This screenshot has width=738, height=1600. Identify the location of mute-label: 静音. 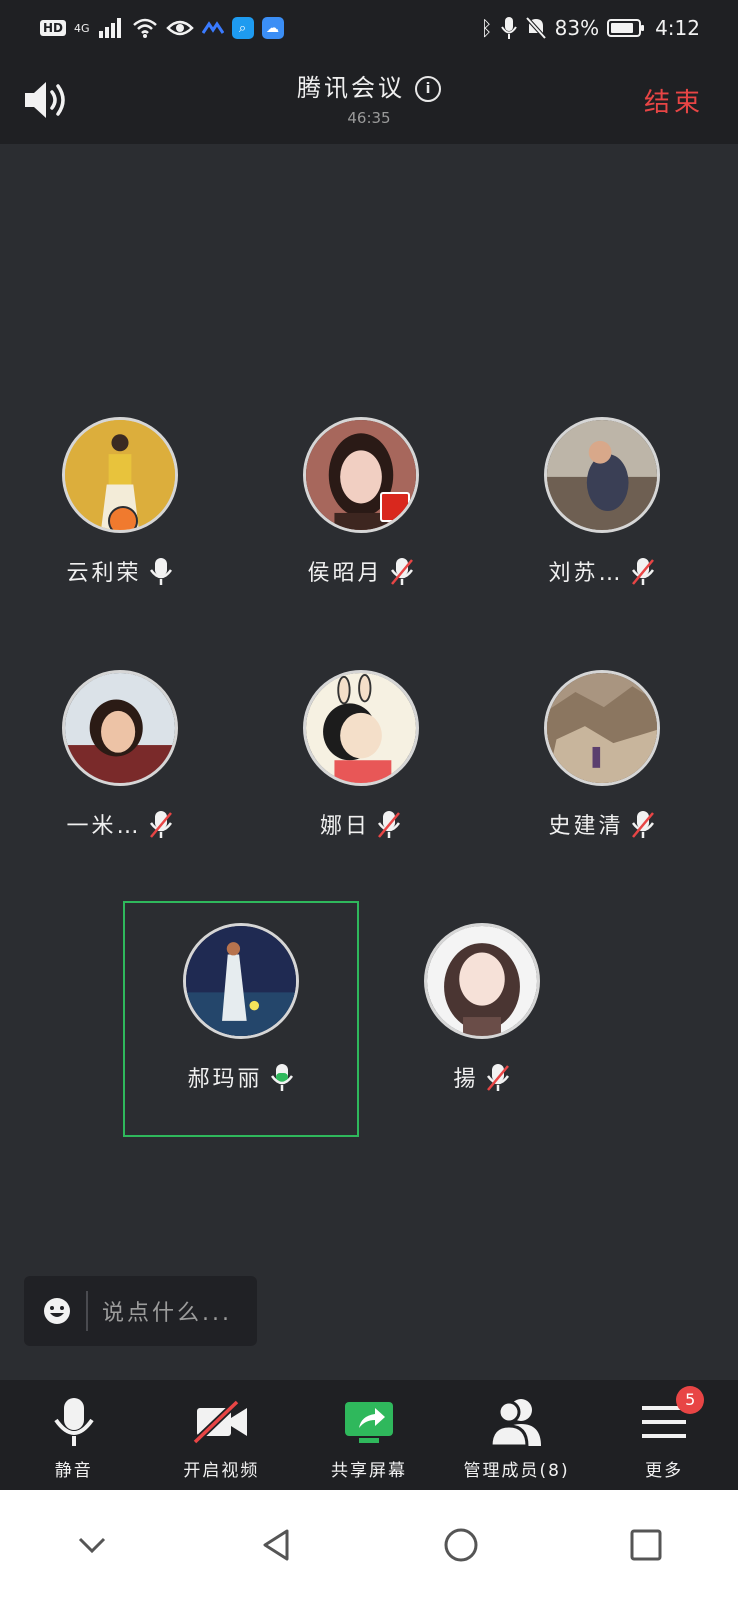
(73, 1471).